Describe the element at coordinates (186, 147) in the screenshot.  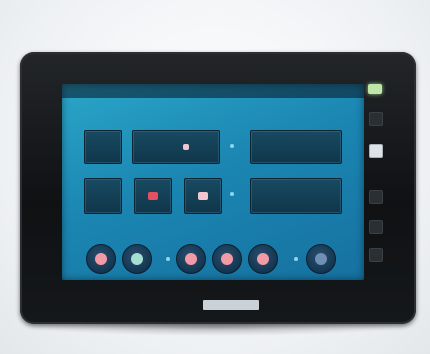
I see `tile-2-indicator` at that location.